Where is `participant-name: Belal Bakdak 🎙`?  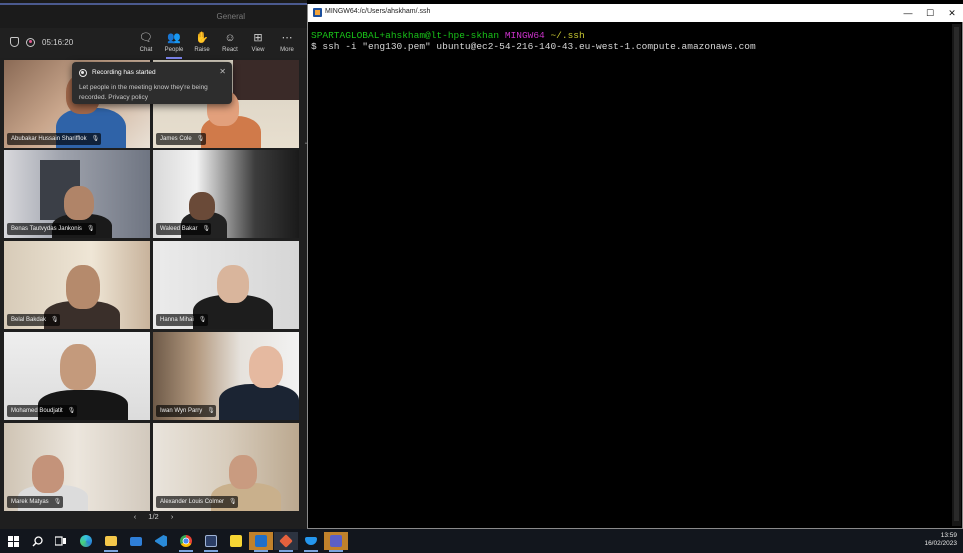
participant-name: Belal Bakdak 🎙 is located at coordinates (34, 320).